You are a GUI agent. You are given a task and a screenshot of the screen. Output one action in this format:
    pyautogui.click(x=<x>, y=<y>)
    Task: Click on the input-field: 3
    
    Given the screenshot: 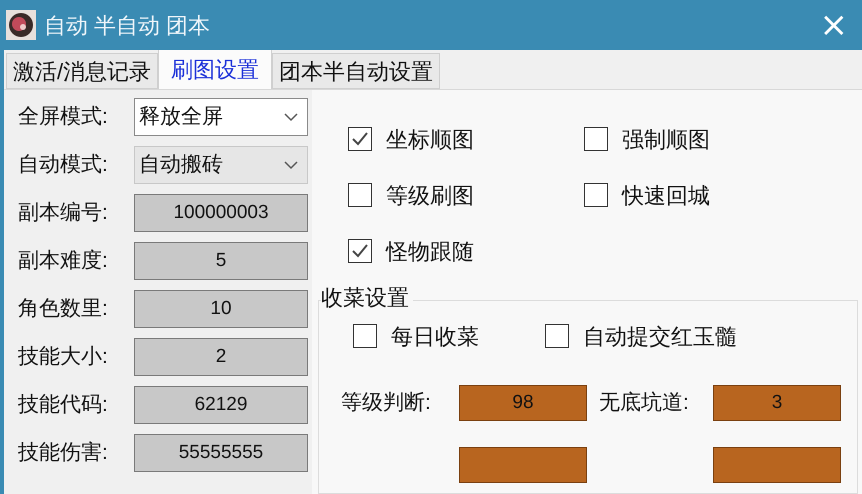 What is the action you would take?
    pyautogui.click(x=777, y=403)
    